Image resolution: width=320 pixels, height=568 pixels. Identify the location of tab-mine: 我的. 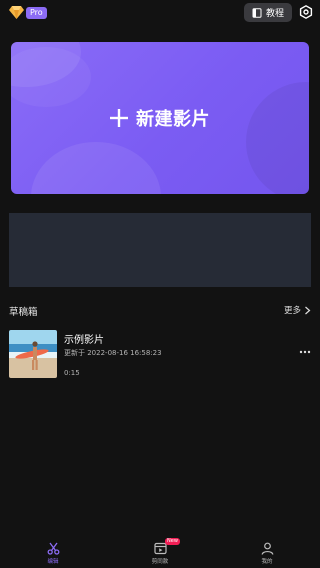
(267, 555).